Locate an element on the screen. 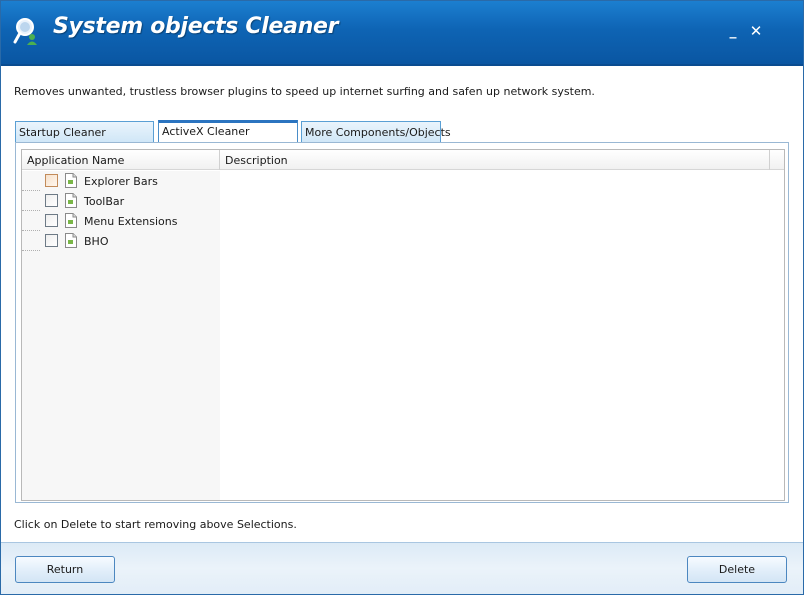 The image size is (804, 595). column-description: Description is located at coordinates (495, 160).